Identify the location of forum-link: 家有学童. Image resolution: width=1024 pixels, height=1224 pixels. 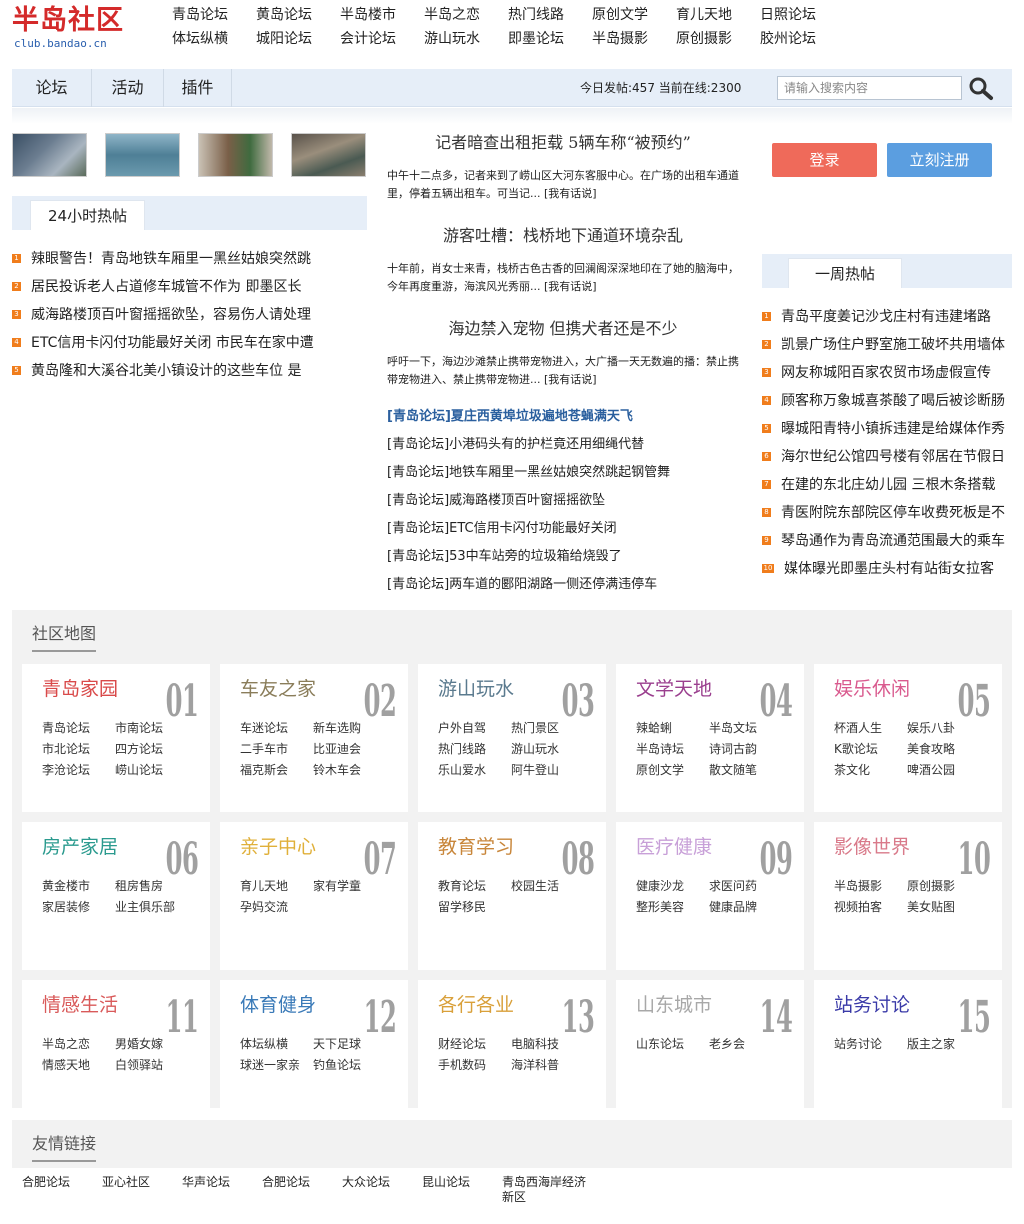
(349, 886).